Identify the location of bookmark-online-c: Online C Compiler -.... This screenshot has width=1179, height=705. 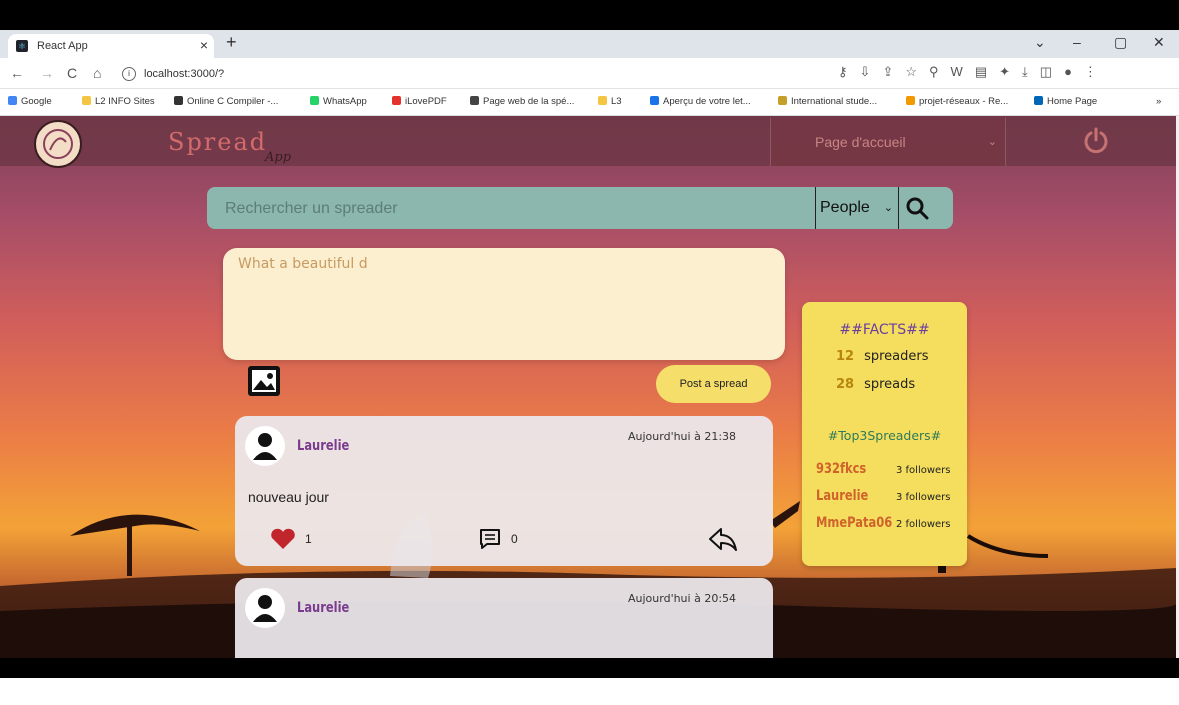
(226, 101).